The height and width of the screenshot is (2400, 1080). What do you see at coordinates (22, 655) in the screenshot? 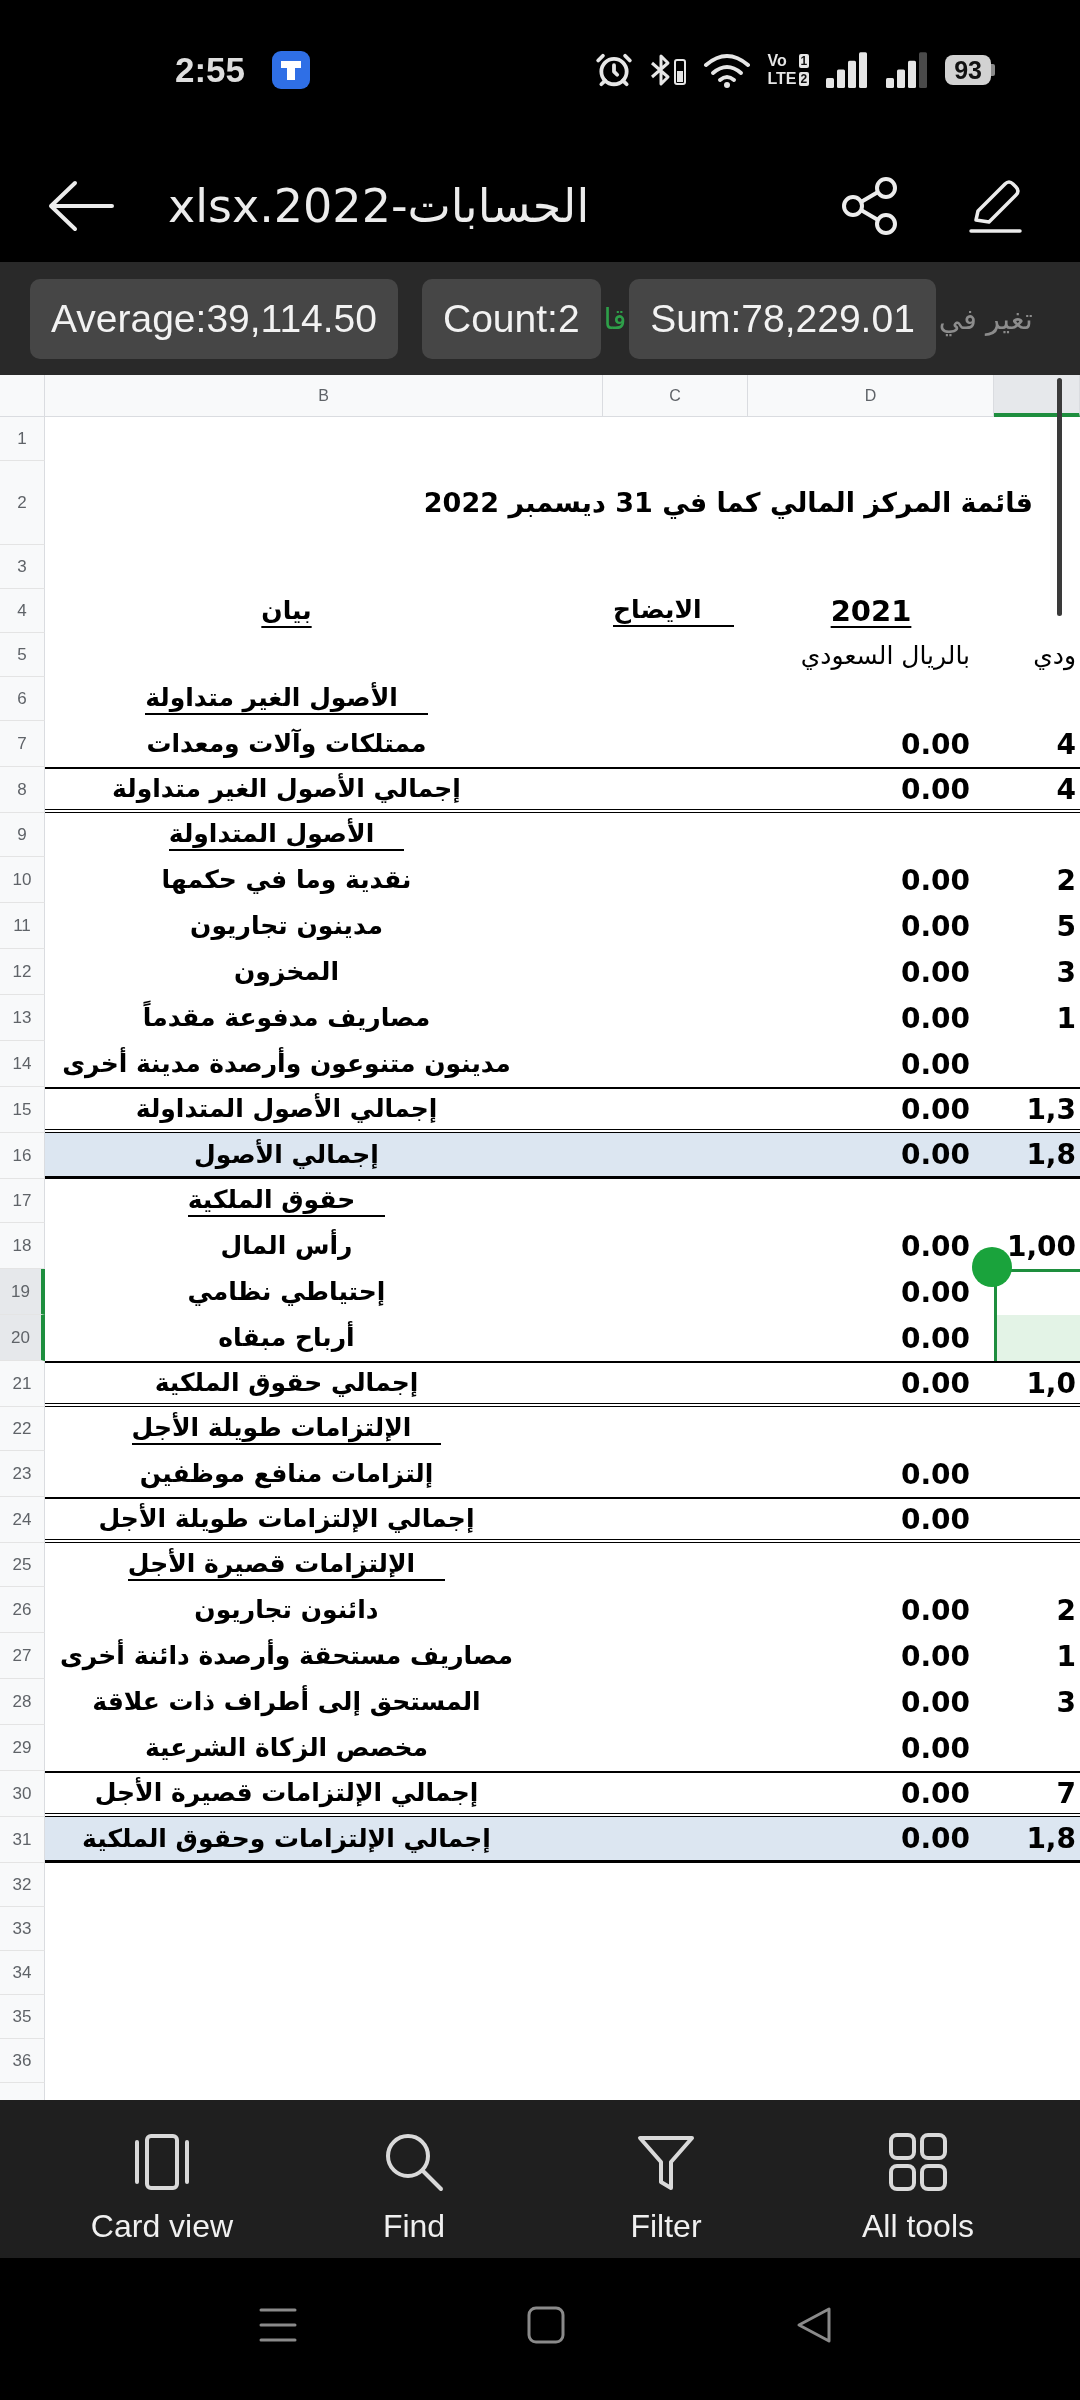
I see `row-number: 5` at bounding box center [22, 655].